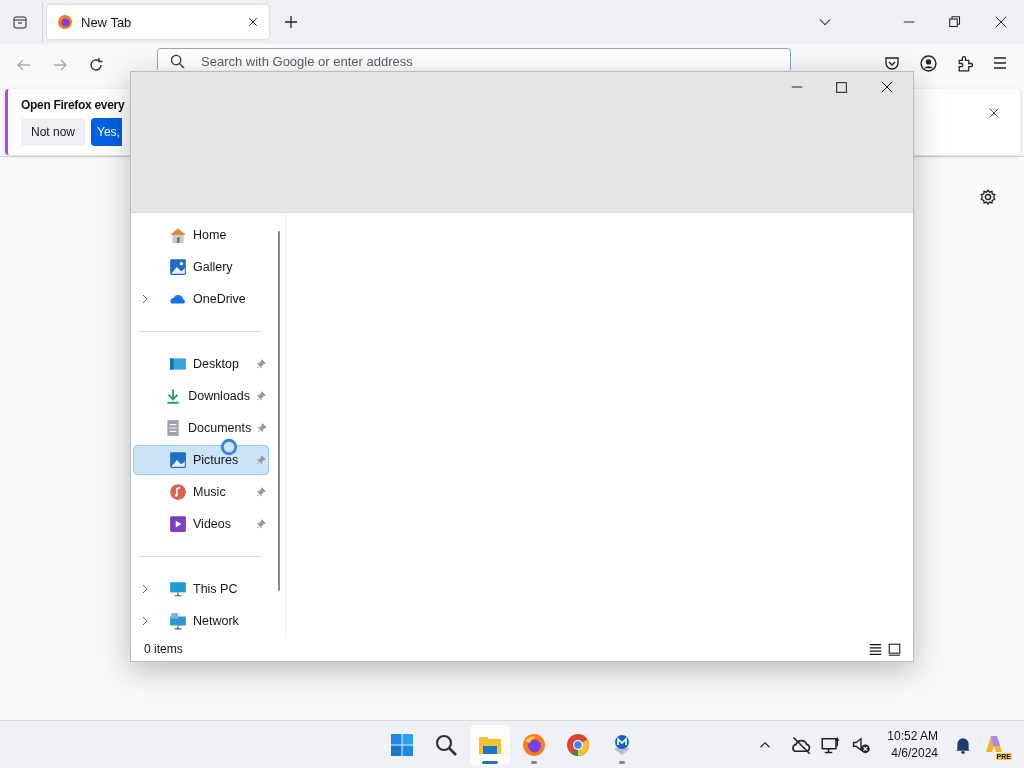 This screenshot has height=768, width=1024. Describe the element at coordinates (201, 364) in the screenshot. I see `nav-item: Desktop` at that location.